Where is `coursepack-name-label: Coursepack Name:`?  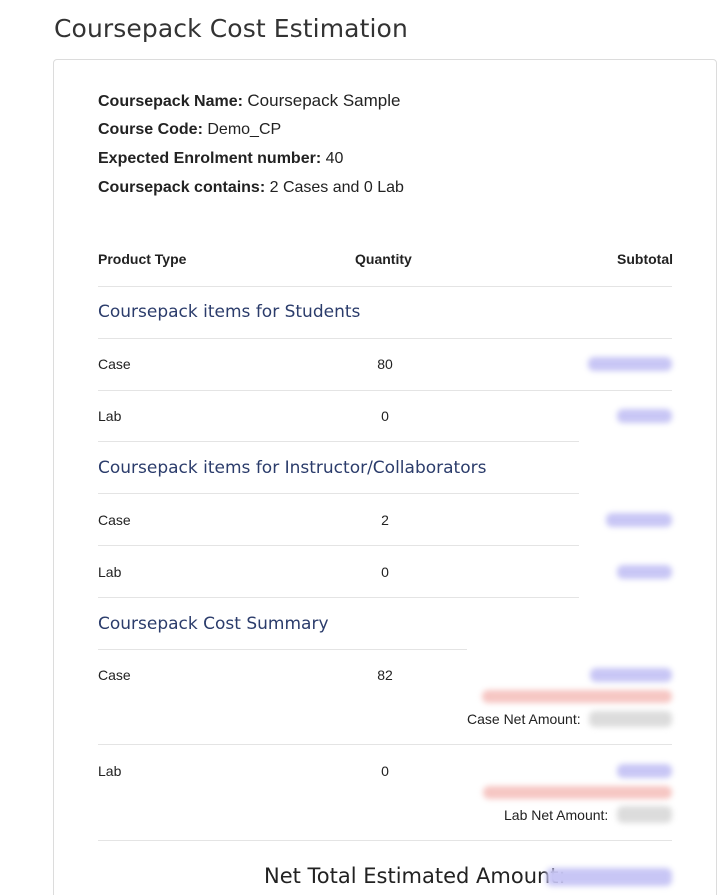
coursepack-name-label: Coursepack Name: is located at coordinates (170, 101).